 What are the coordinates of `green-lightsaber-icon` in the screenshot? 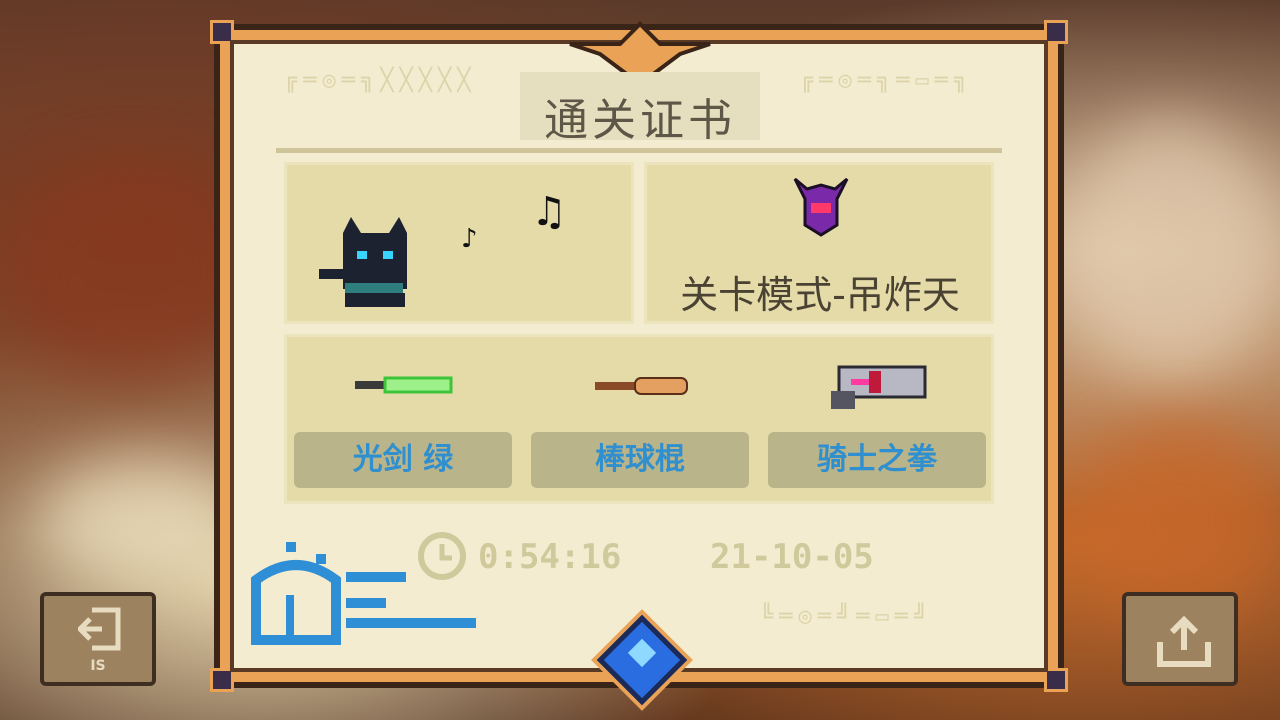 It's located at (404, 385).